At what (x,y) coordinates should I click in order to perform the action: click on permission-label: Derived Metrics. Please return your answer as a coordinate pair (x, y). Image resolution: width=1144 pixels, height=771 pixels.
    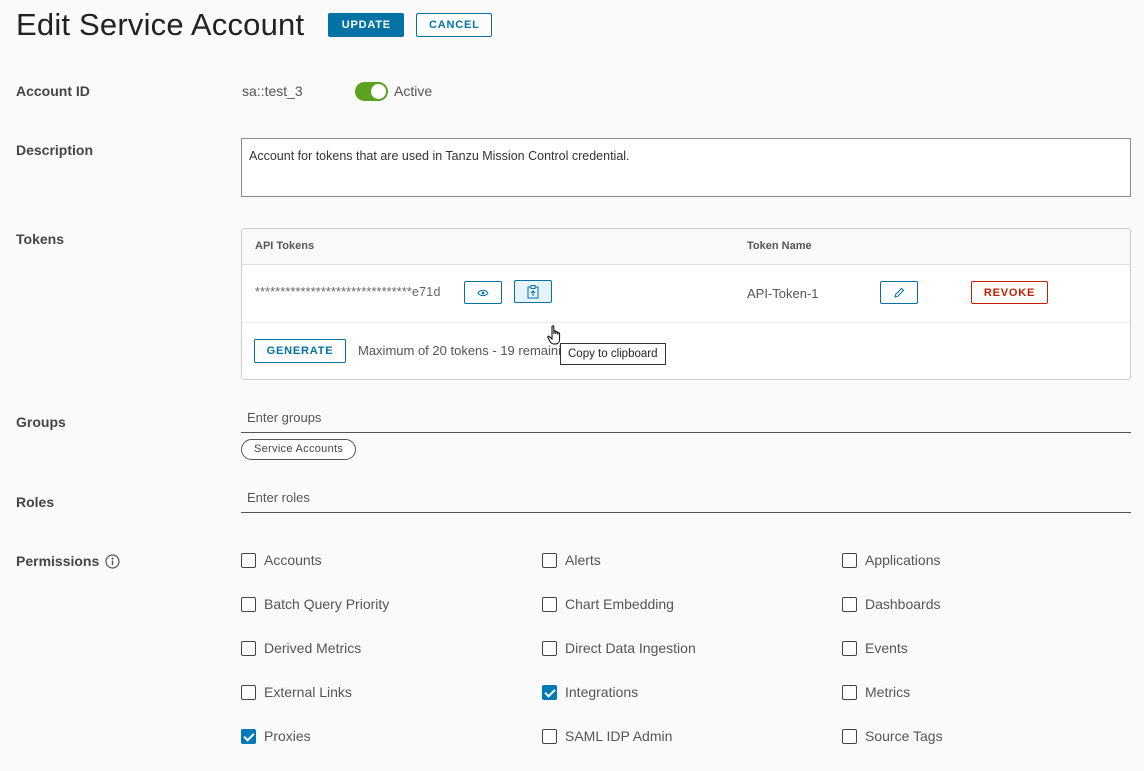
    Looking at the image, I should click on (313, 648).